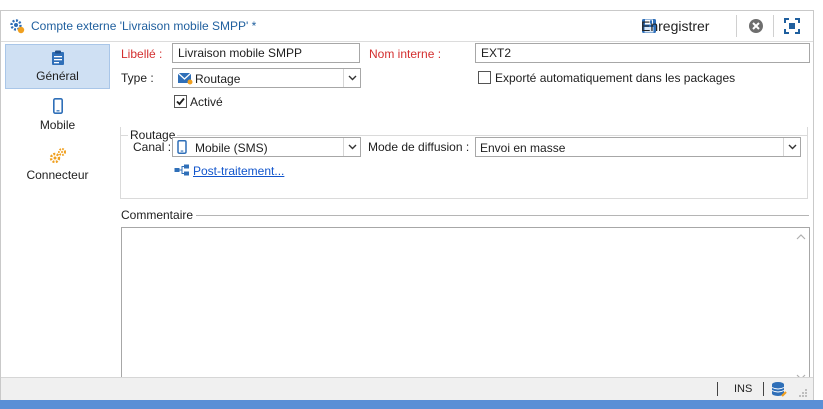 The image size is (823, 409). Describe the element at coordinates (638, 147) in the screenshot. I see `delivery-mode-select: Envoi en masse` at that location.